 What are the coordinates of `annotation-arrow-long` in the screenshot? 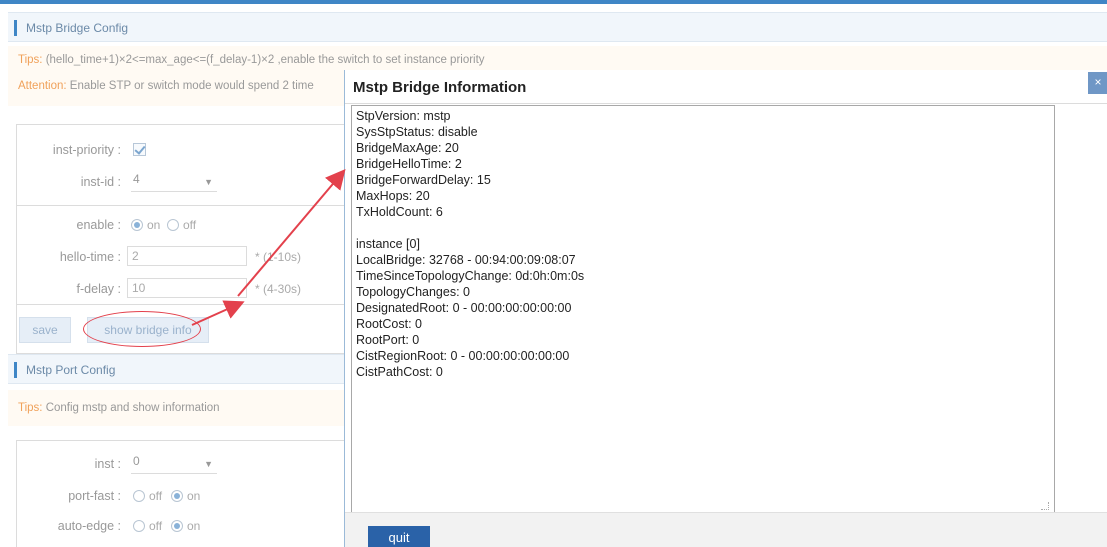 It's located at (291, 232).